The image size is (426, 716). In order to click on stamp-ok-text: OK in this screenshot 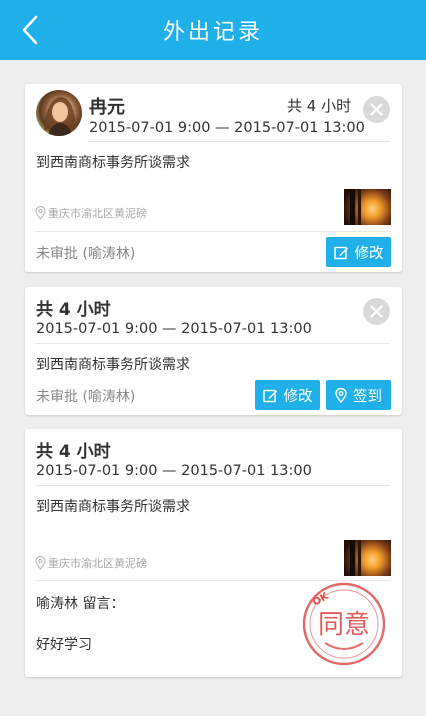, I will do `click(321, 599)`.